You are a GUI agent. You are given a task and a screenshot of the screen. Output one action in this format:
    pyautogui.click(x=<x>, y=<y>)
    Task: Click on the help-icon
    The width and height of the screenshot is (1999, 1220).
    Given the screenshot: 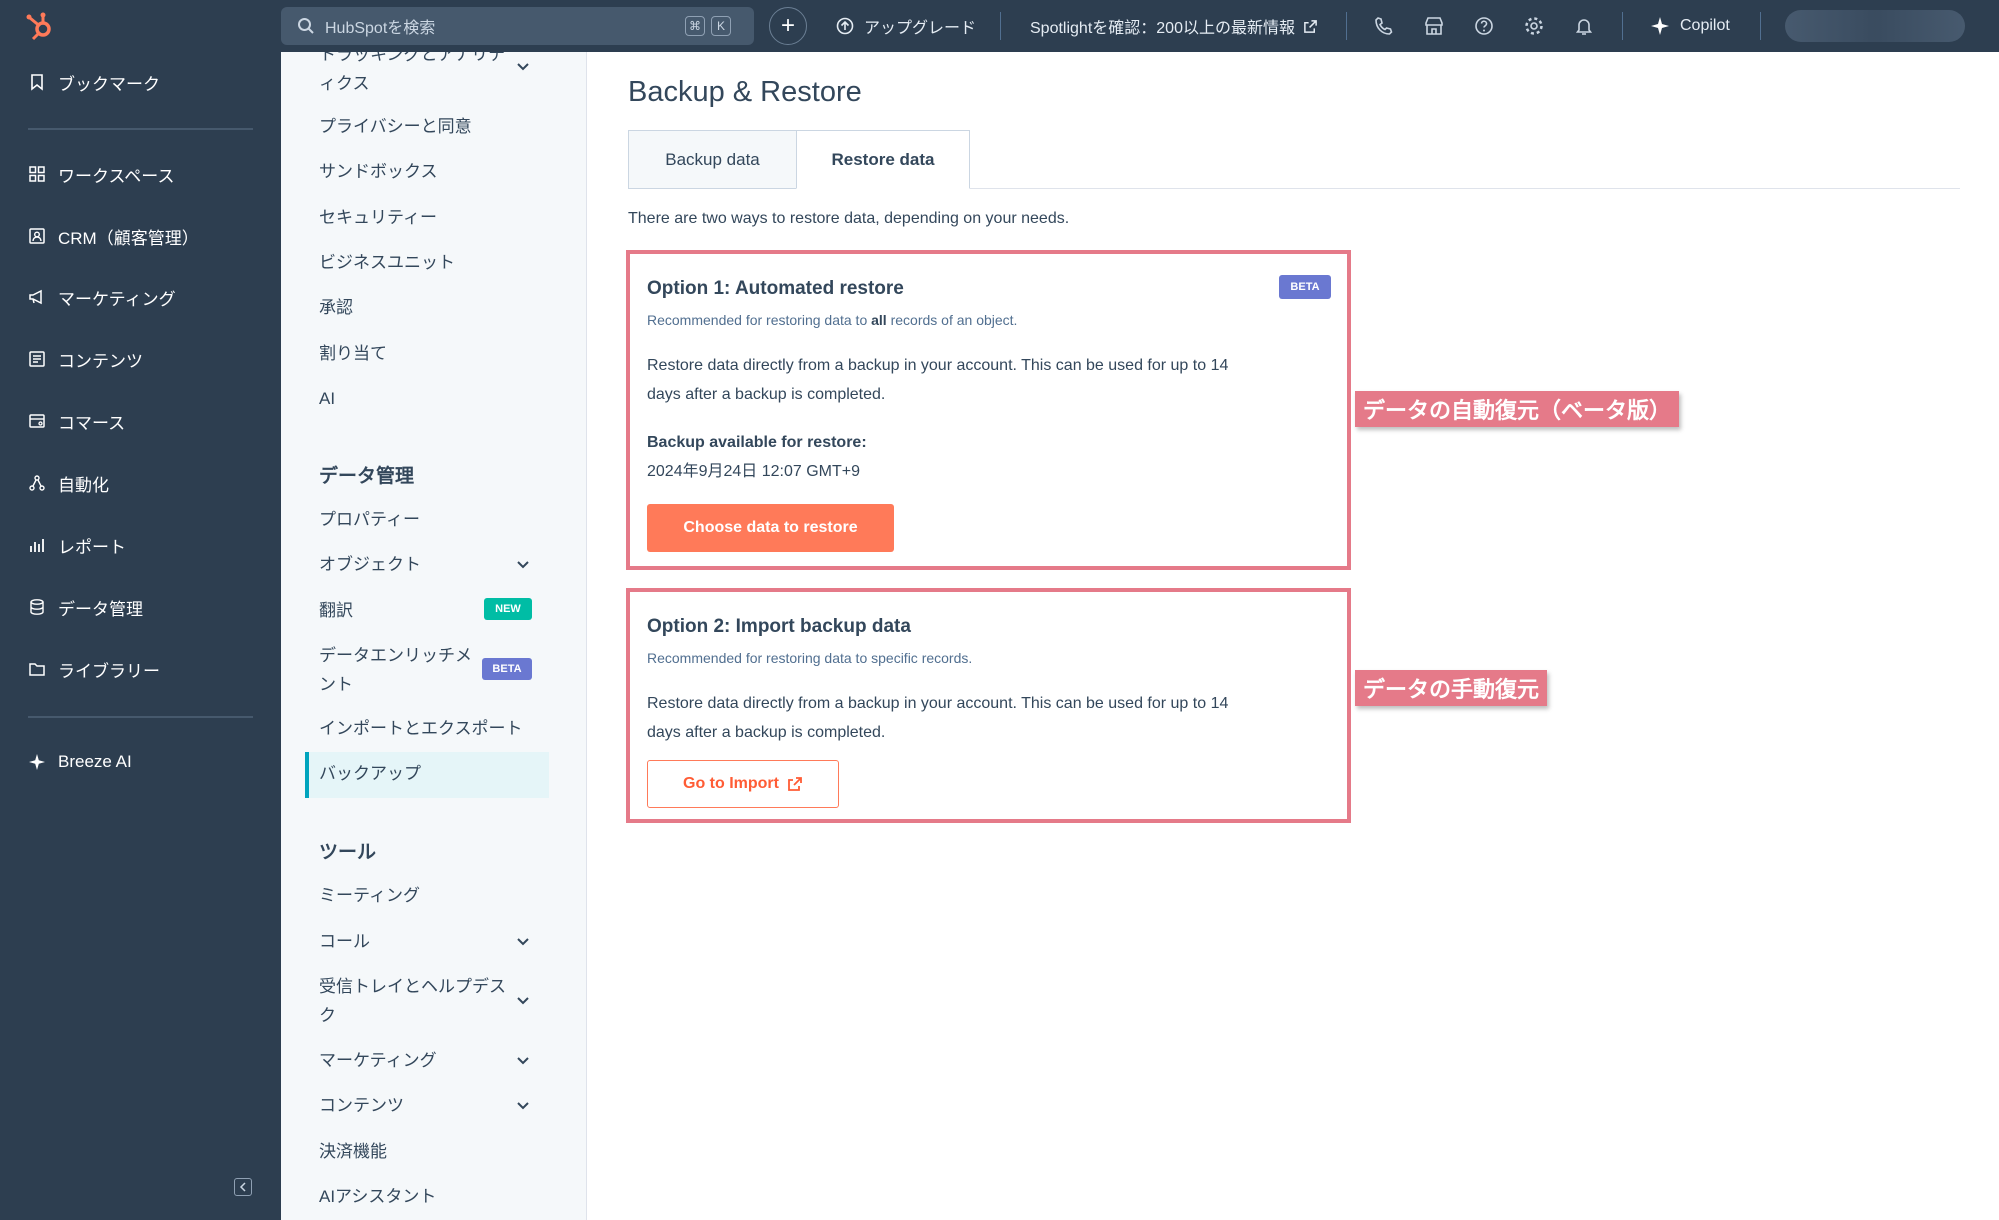 What is the action you would take?
    pyautogui.click(x=1484, y=26)
    